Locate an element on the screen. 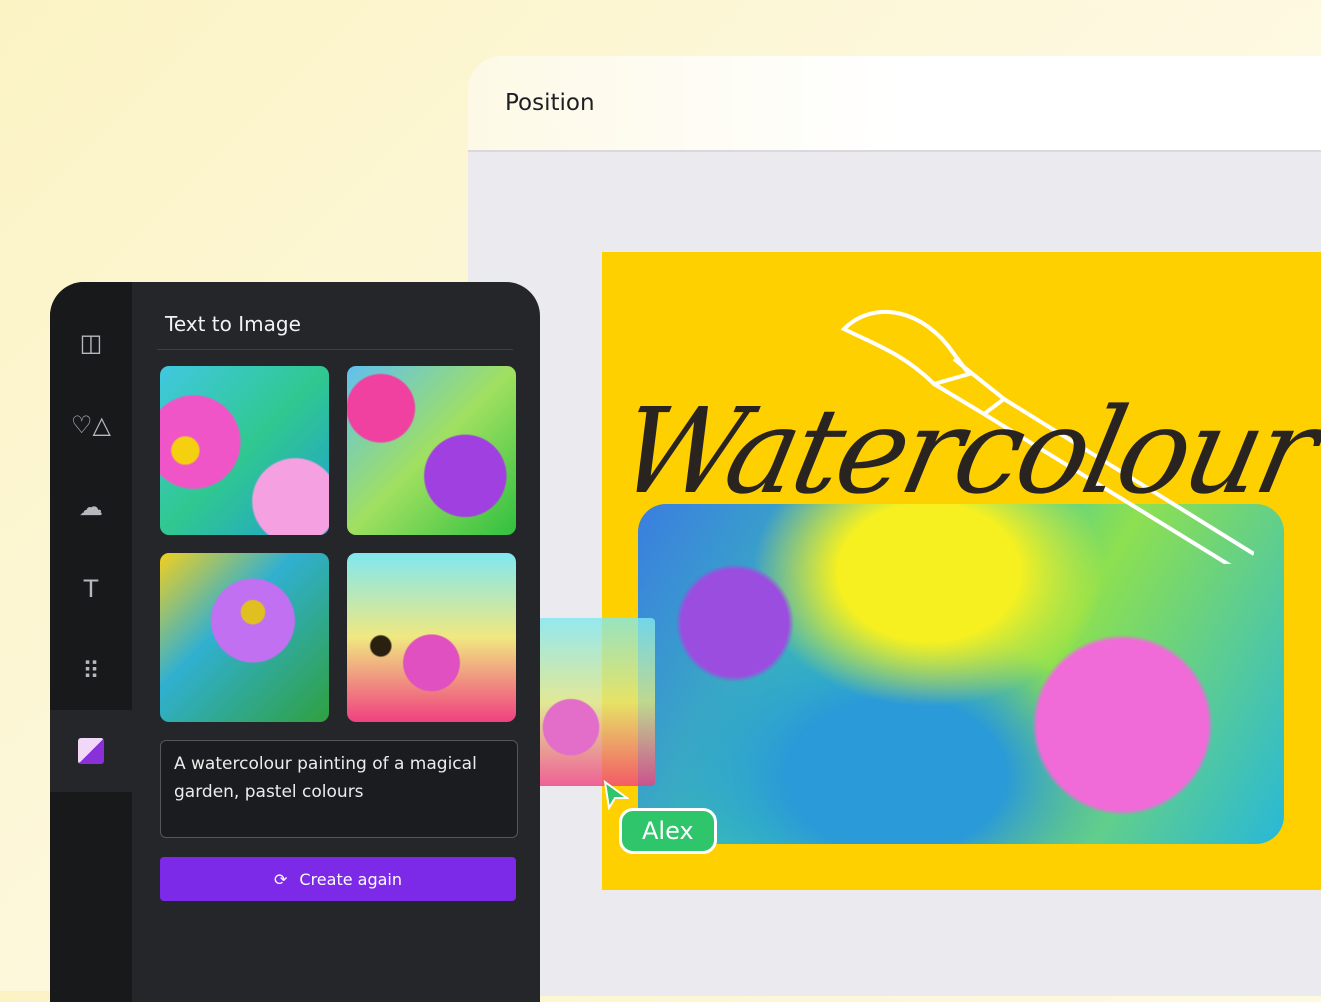 The image size is (1321, 1002). text-to-image-app-icon is located at coordinates (91, 751).